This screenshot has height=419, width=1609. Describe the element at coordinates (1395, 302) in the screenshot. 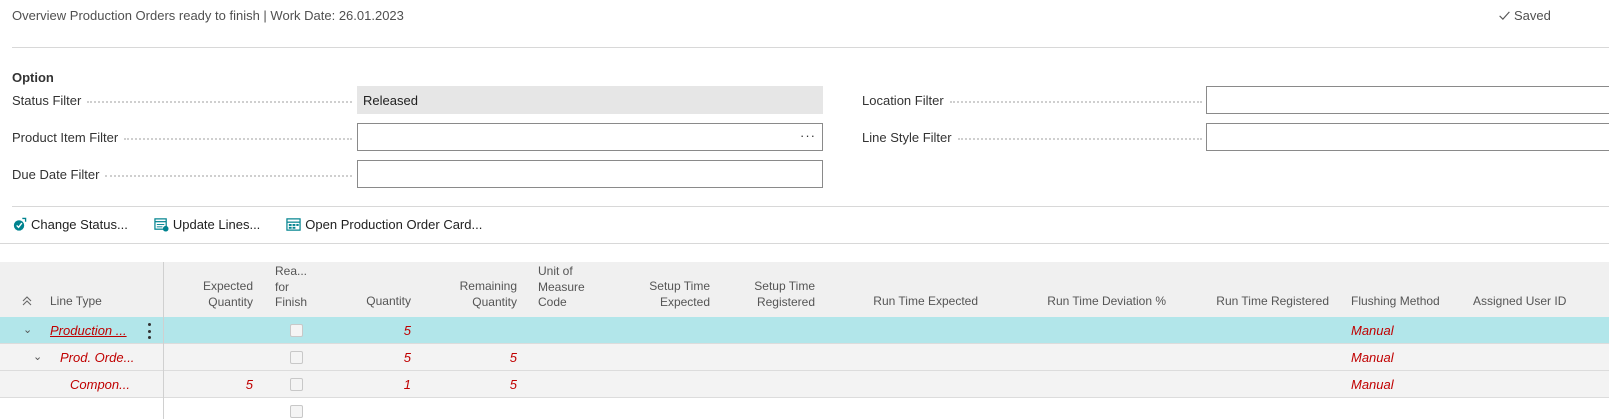

I see `col-flushing-method: Flushing Method` at that location.